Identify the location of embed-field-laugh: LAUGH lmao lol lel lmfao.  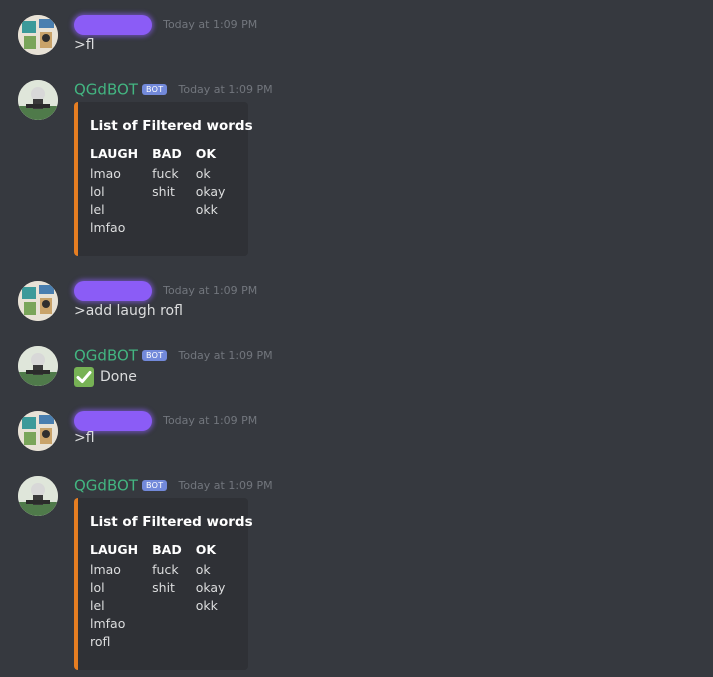
(114, 191).